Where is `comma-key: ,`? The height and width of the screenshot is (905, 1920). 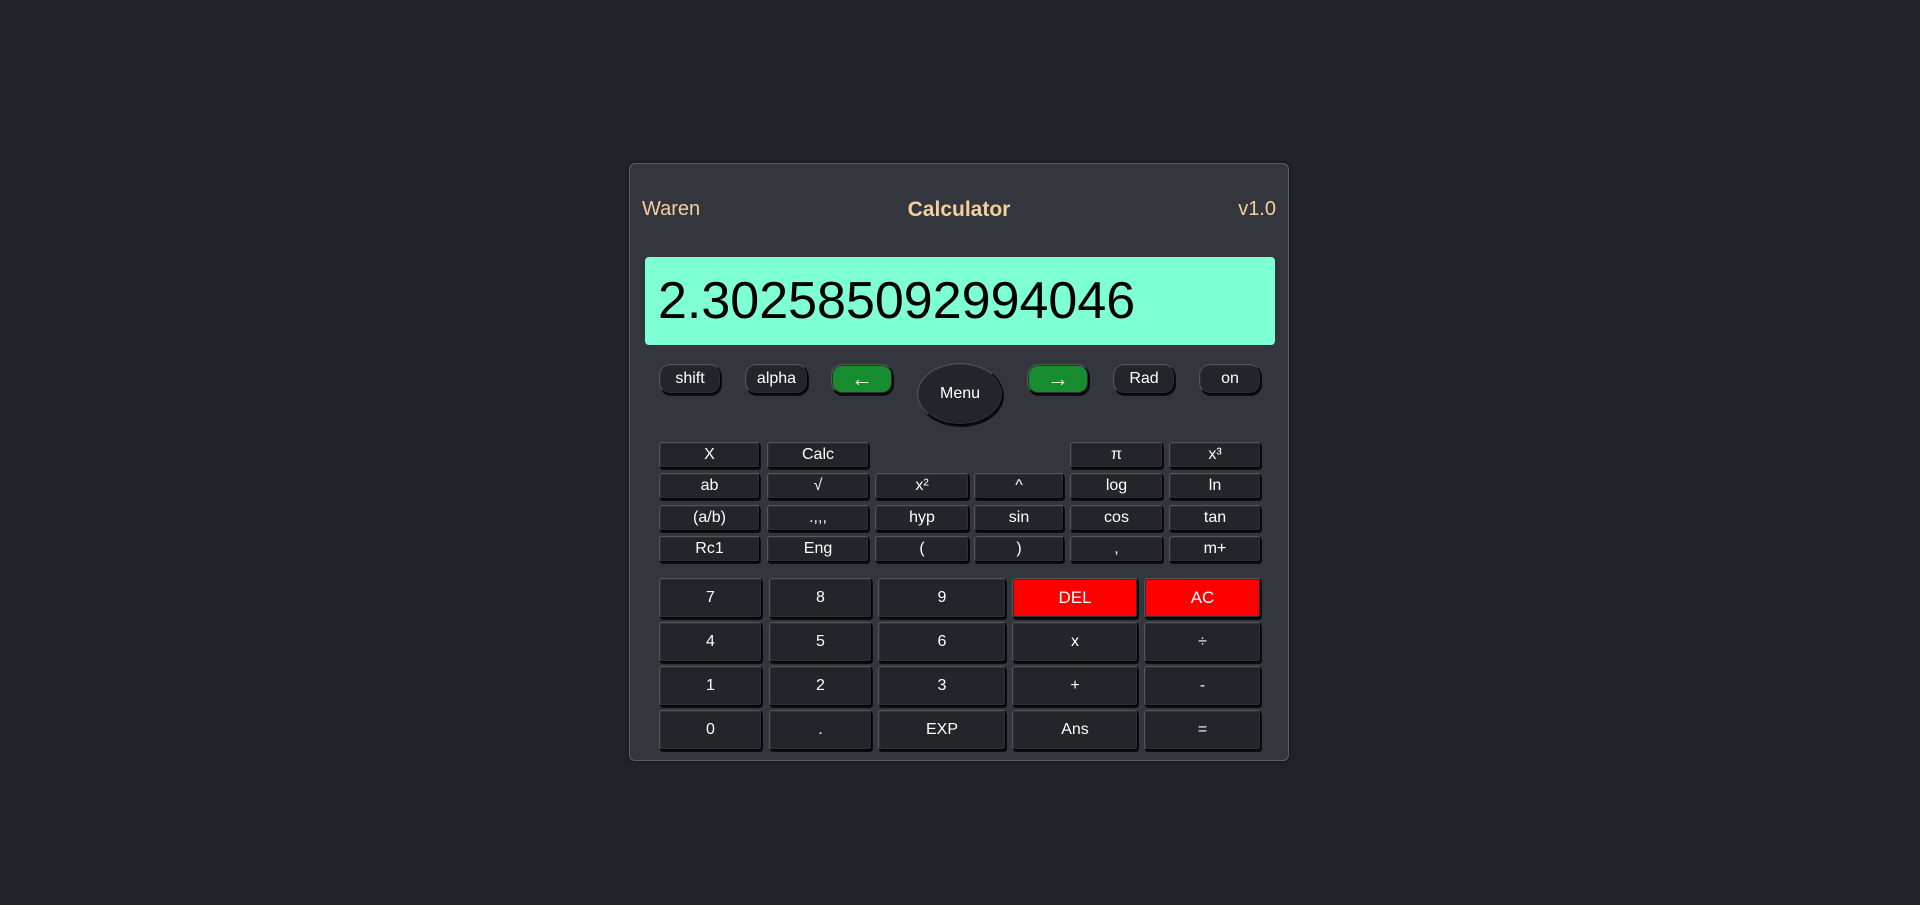
comma-key: , is located at coordinates (1116, 549).